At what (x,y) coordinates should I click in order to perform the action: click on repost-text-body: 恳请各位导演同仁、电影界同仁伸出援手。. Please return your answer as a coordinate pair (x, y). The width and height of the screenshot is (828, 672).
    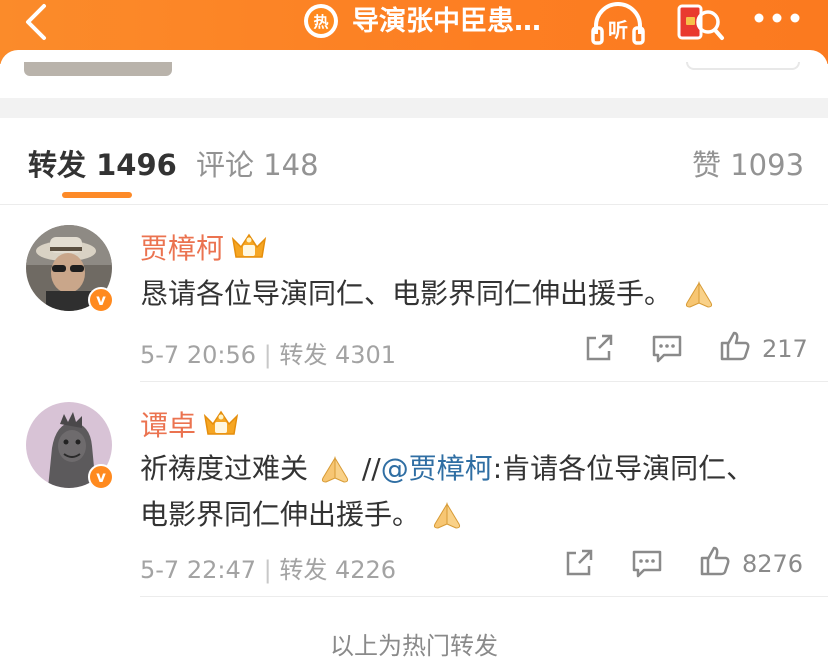
    Looking at the image, I should click on (406, 293).